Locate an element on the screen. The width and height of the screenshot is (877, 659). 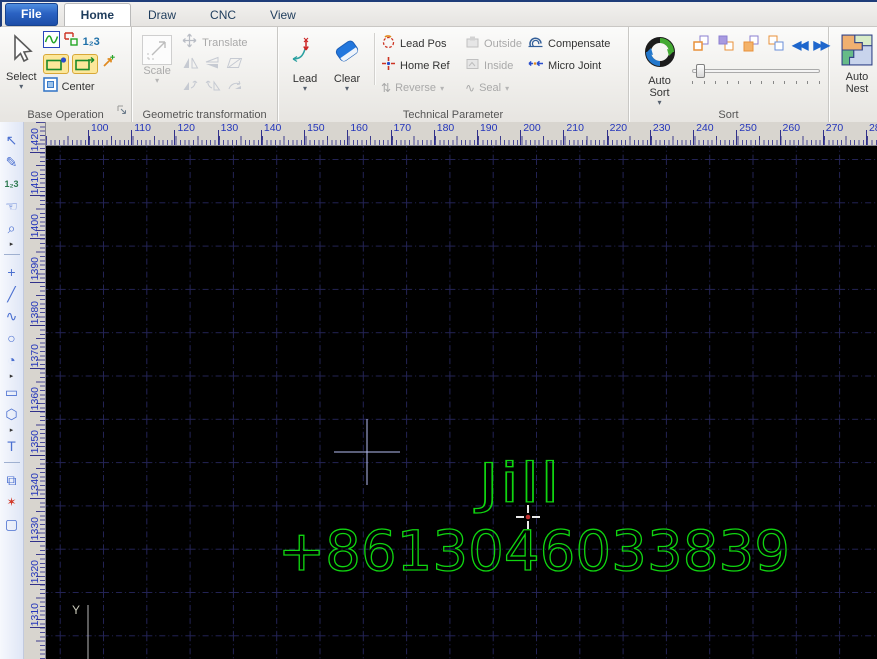
sort-bring-front-icon is located at coordinates (751, 45).